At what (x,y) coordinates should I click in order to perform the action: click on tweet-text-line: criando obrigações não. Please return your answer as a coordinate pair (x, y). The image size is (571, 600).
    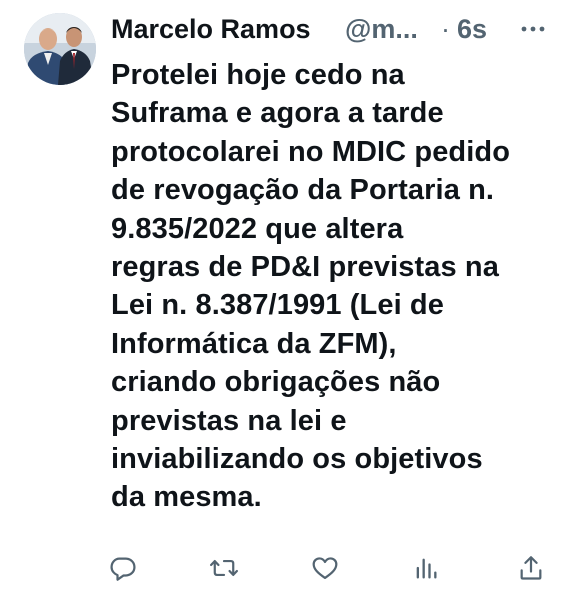
    Looking at the image, I should click on (276, 382).